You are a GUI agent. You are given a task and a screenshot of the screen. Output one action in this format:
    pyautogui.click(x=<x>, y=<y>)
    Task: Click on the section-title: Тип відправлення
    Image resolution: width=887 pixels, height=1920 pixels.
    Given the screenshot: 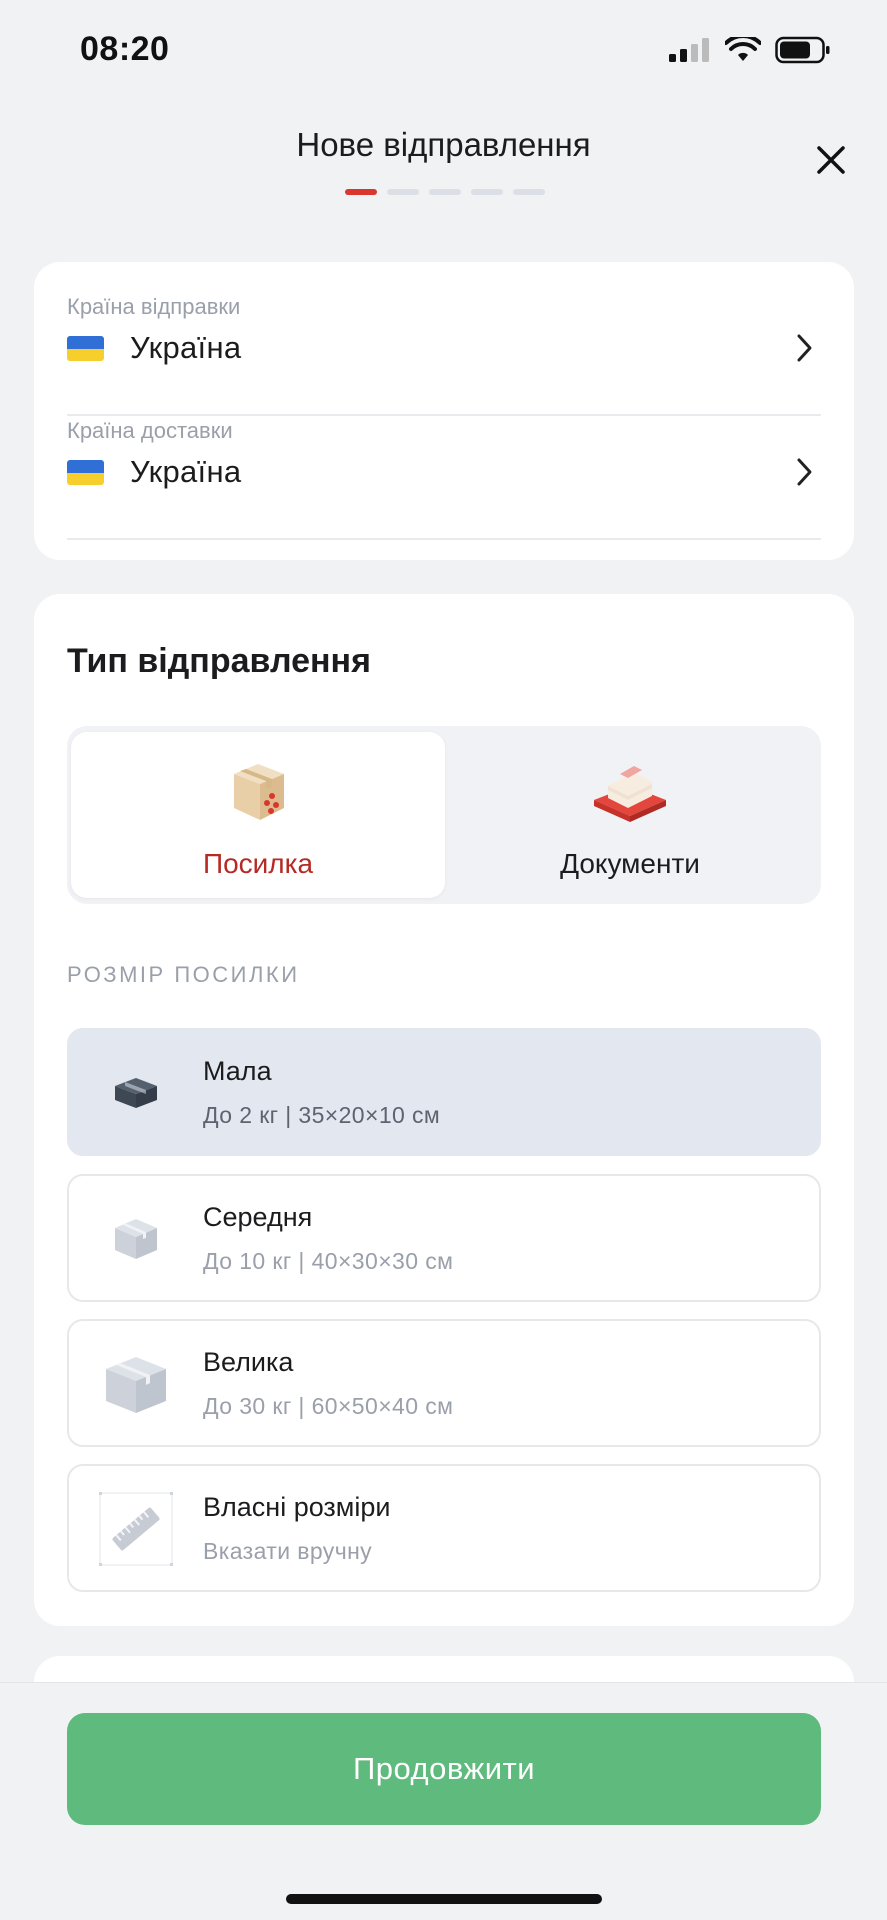 What is the action you would take?
    pyautogui.click(x=219, y=661)
    